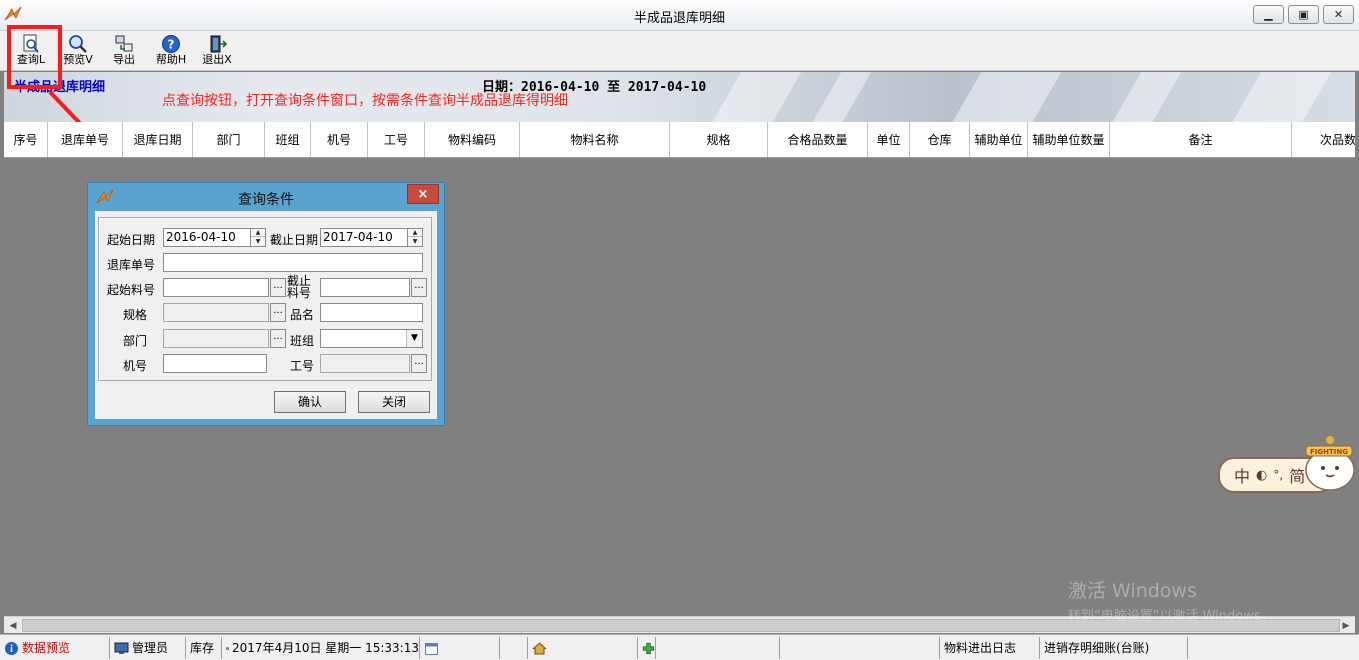 The width and height of the screenshot is (1359, 660). What do you see at coordinates (889, 139) in the screenshot?
I see `column-header: 单位` at bounding box center [889, 139].